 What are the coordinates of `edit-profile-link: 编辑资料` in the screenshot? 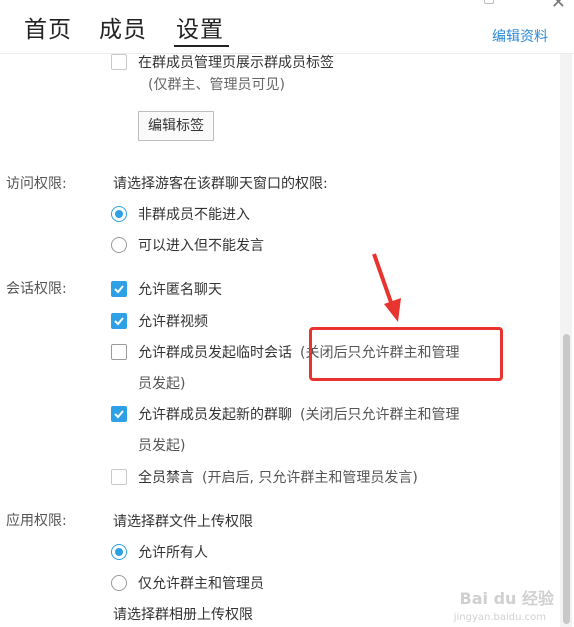 It's located at (520, 36).